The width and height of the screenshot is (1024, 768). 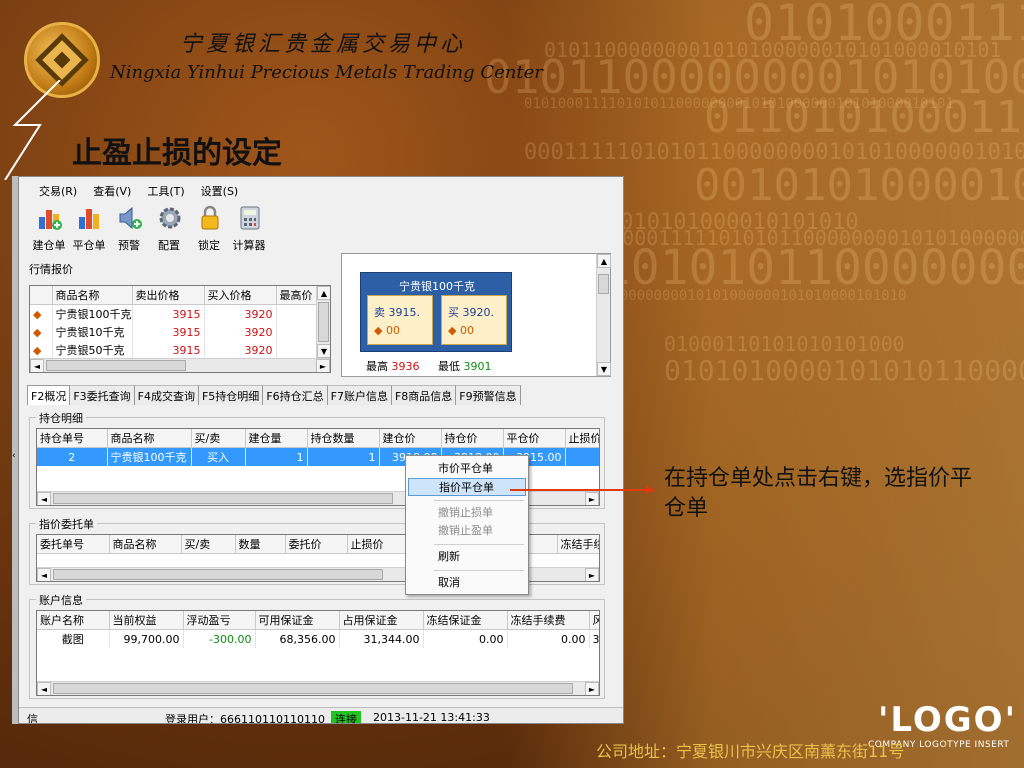 I want to click on cell-product-name: 宁贵银100千克, so click(x=149, y=456).